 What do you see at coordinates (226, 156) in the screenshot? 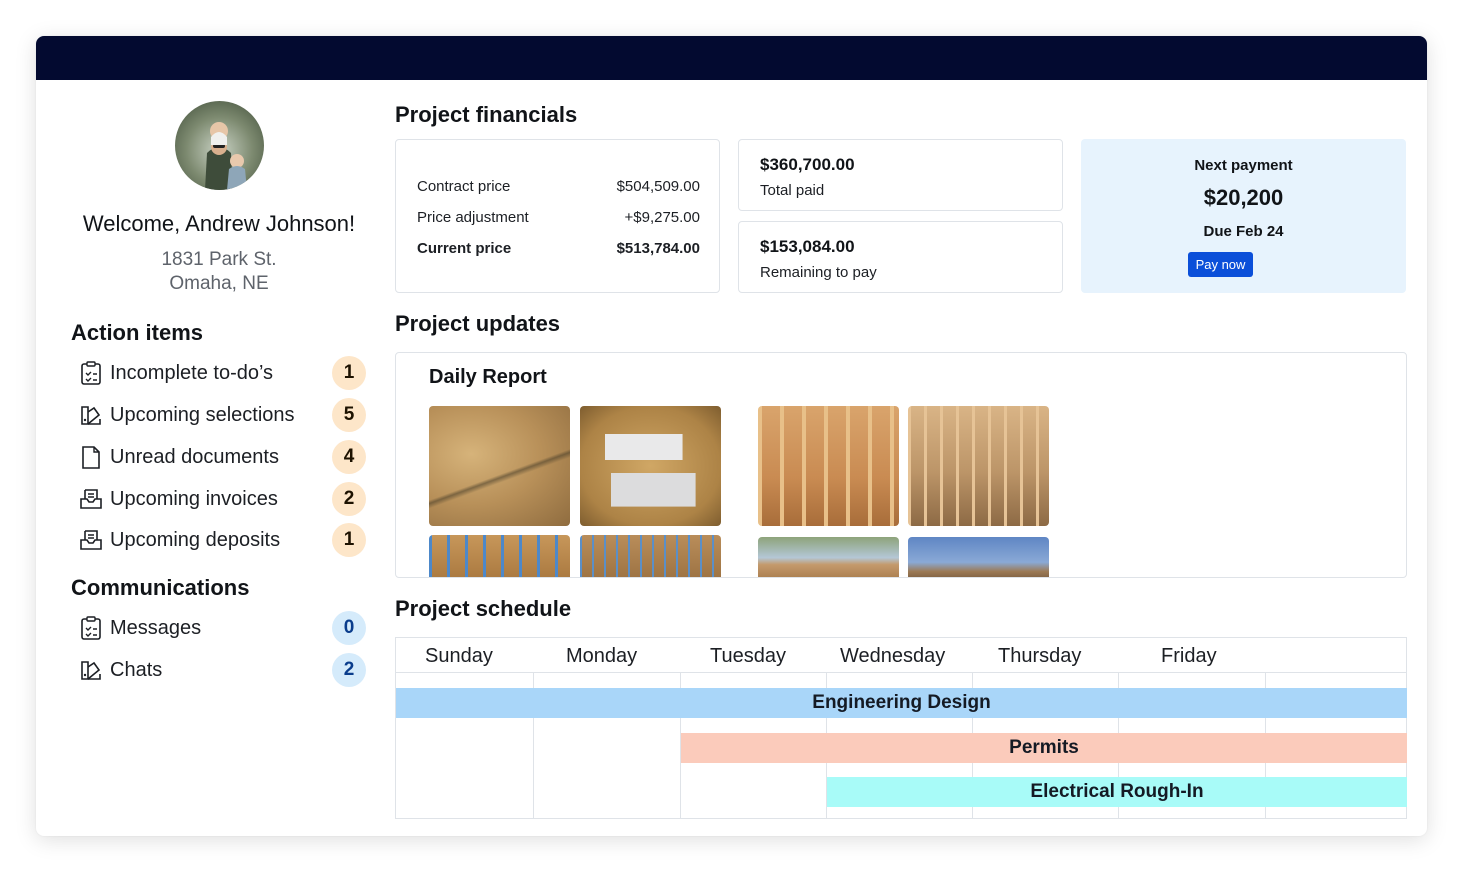
I see `family-photo-icon` at bounding box center [226, 156].